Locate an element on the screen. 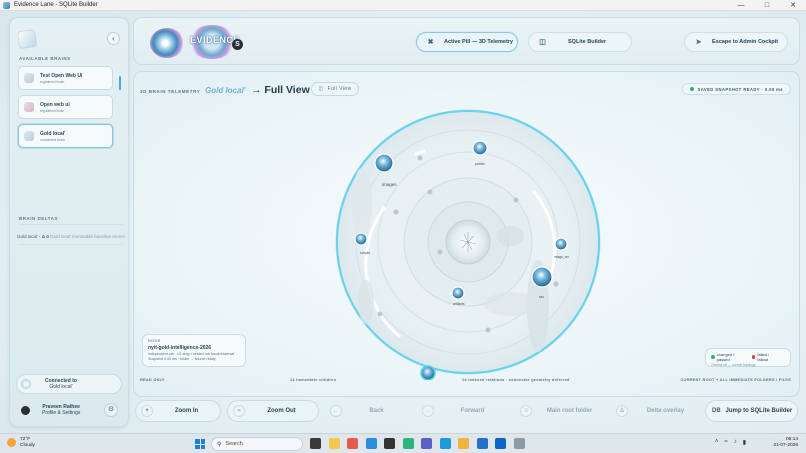 This screenshot has width=806, height=453. chevron-up-icon: ˄ is located at coordinates (717, 442).